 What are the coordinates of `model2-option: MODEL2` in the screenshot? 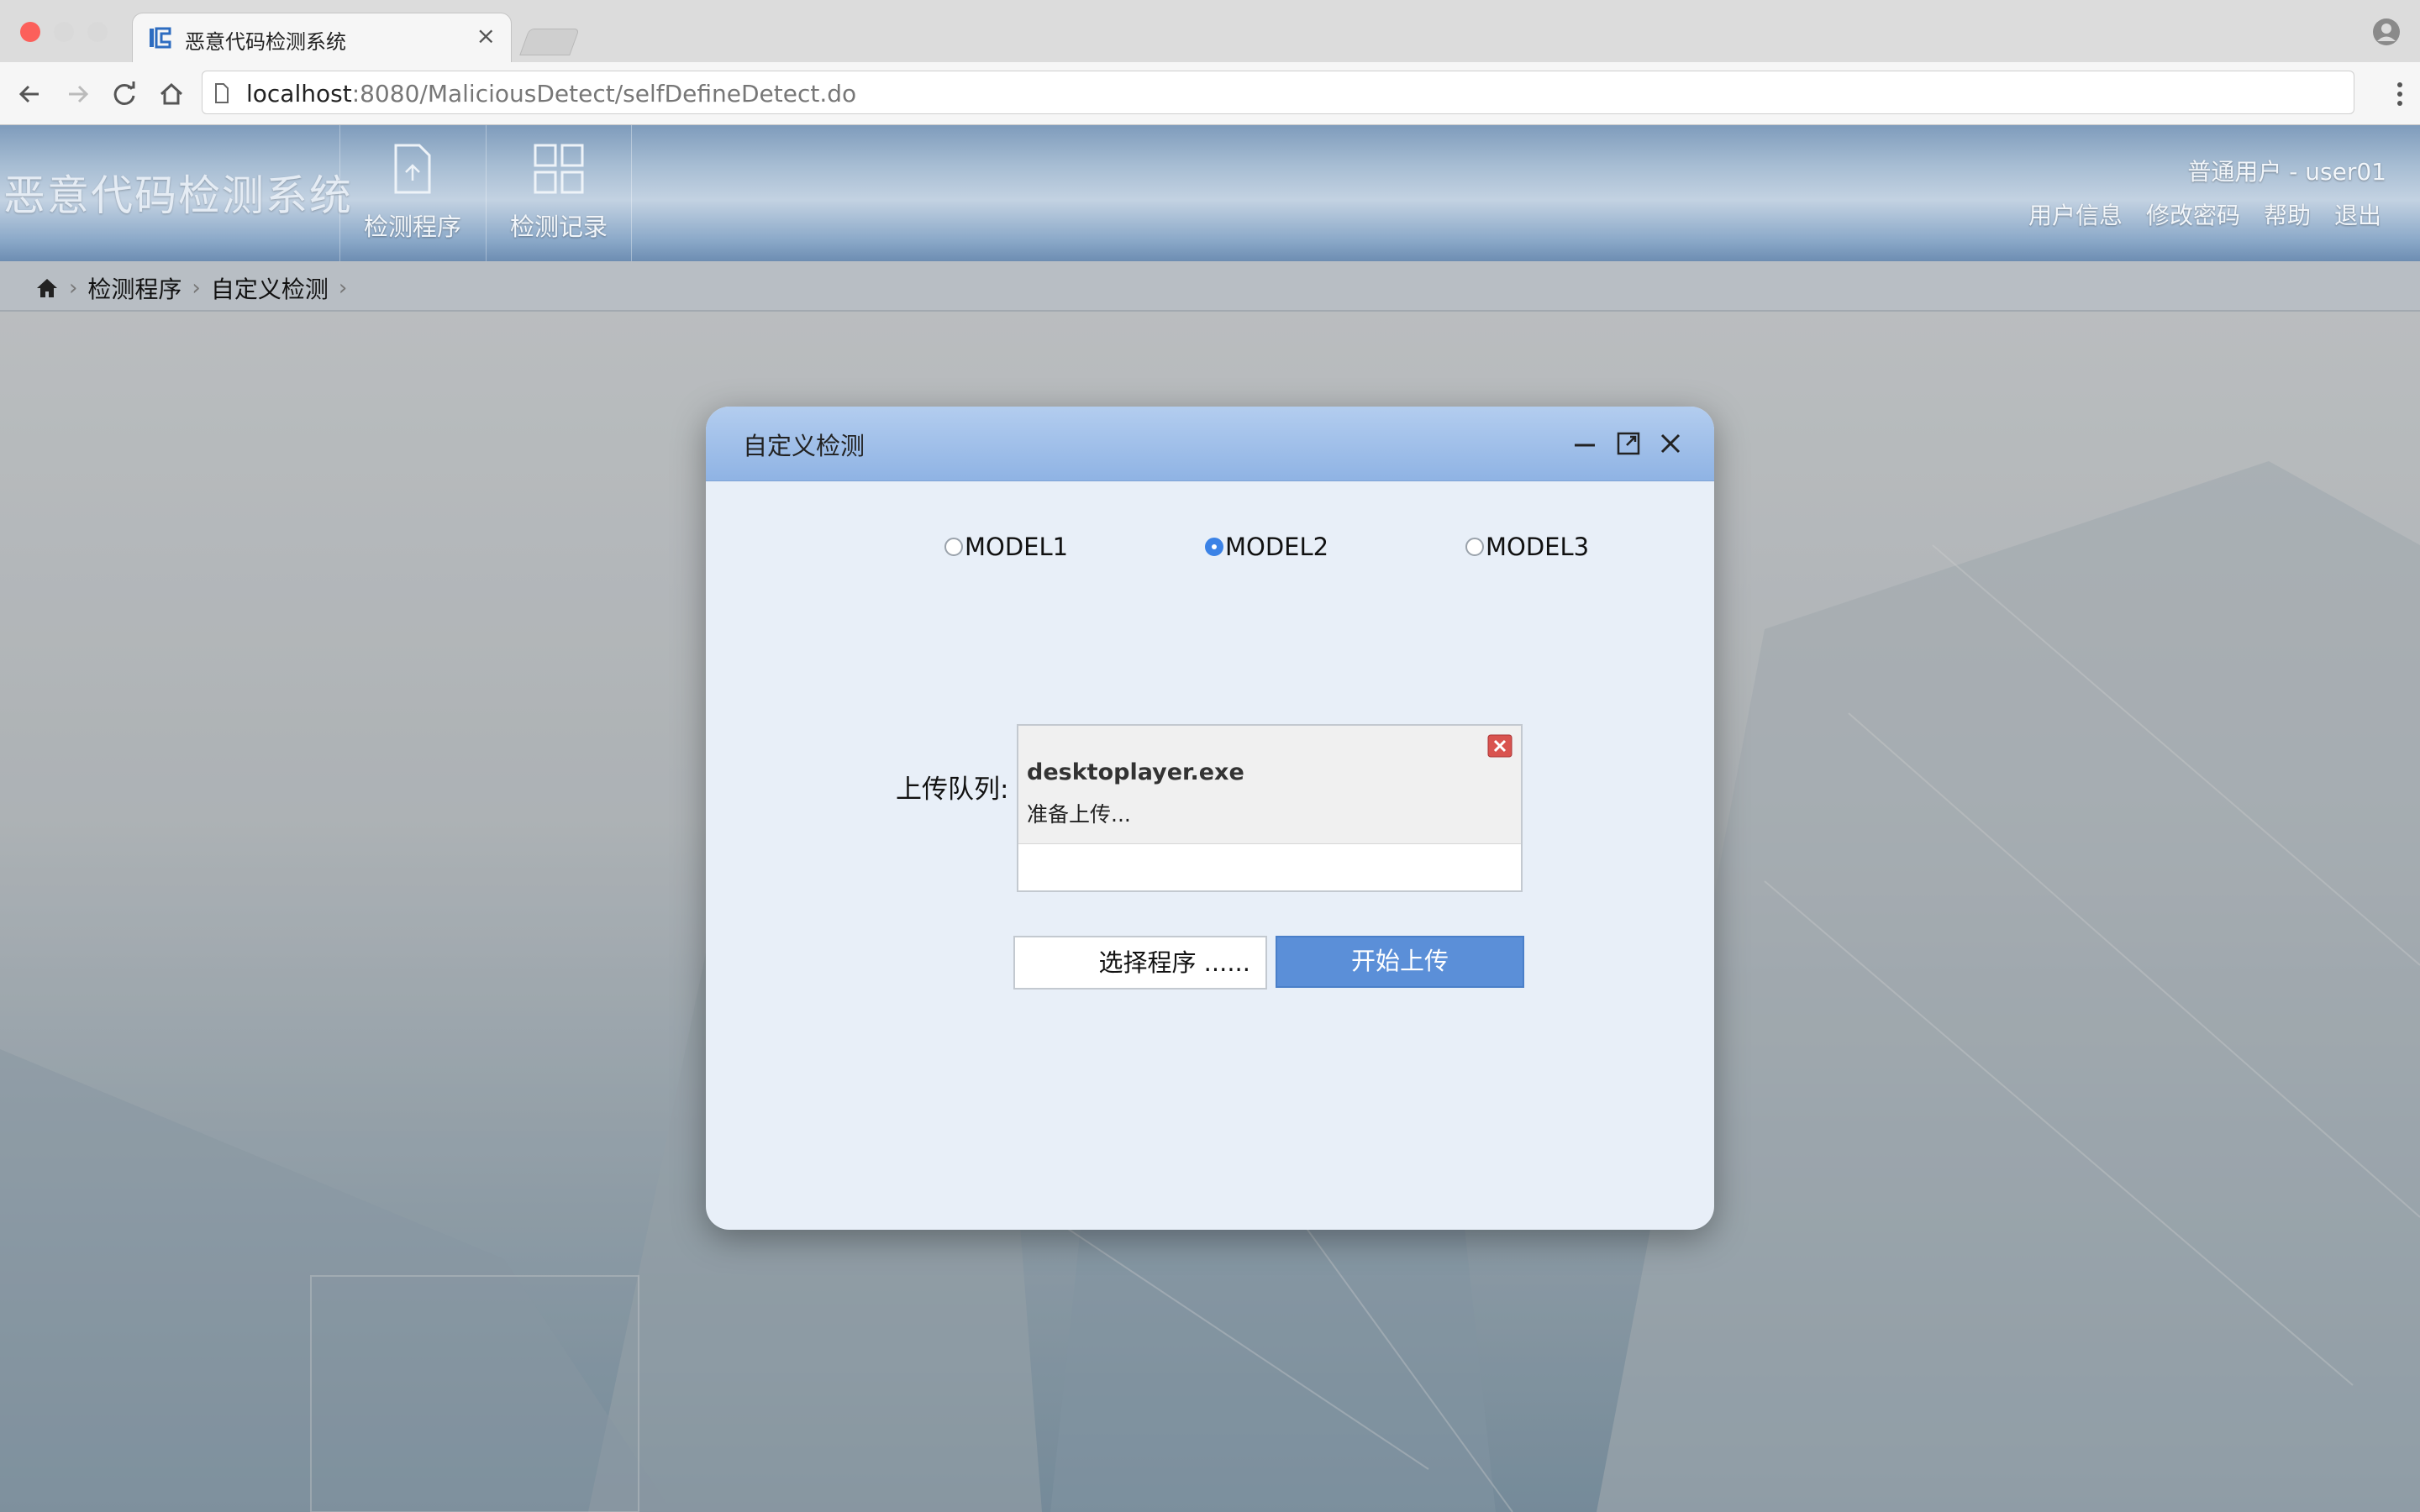 It's located at (1266, 547).